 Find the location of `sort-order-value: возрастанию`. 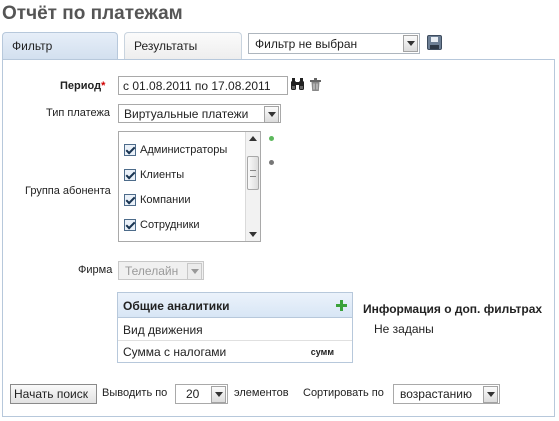

sort-order-value: возрастанию is located at coordinates (436, 394).